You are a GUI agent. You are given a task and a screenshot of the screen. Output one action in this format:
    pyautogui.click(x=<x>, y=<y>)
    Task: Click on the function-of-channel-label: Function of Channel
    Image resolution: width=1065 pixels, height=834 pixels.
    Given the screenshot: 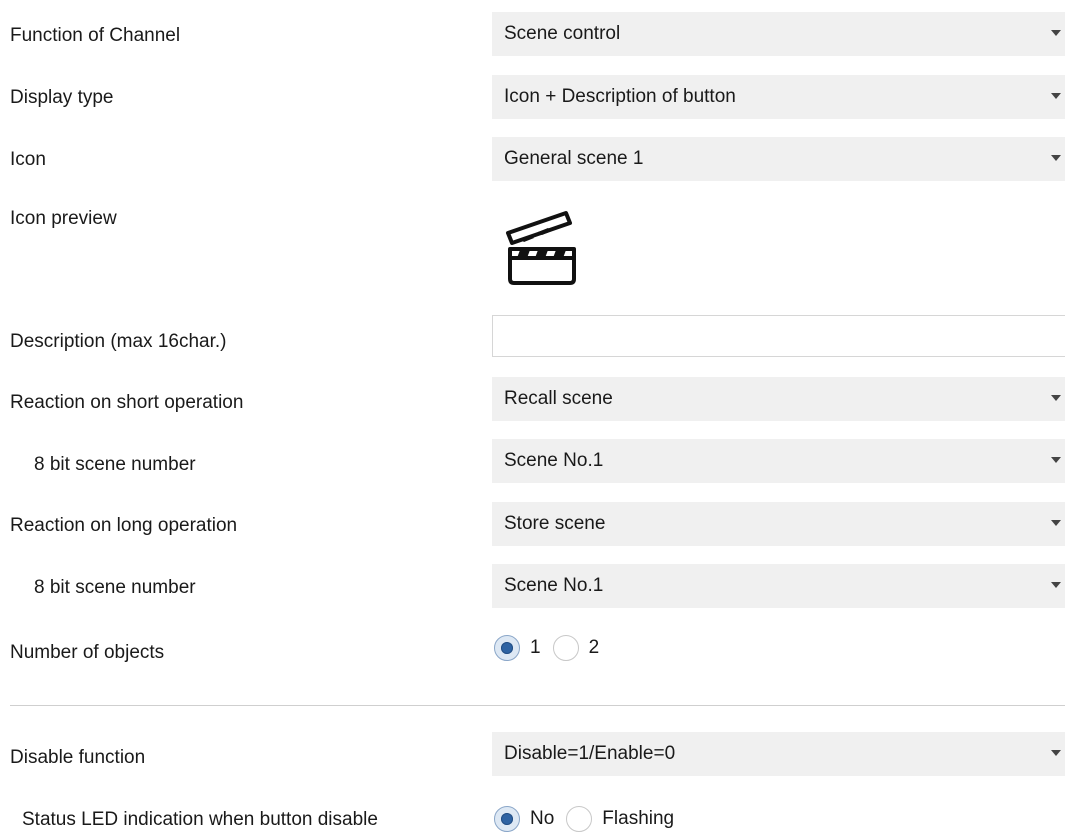 What is the action you would take?
    pyautogui.click(x=95, y=35)
    